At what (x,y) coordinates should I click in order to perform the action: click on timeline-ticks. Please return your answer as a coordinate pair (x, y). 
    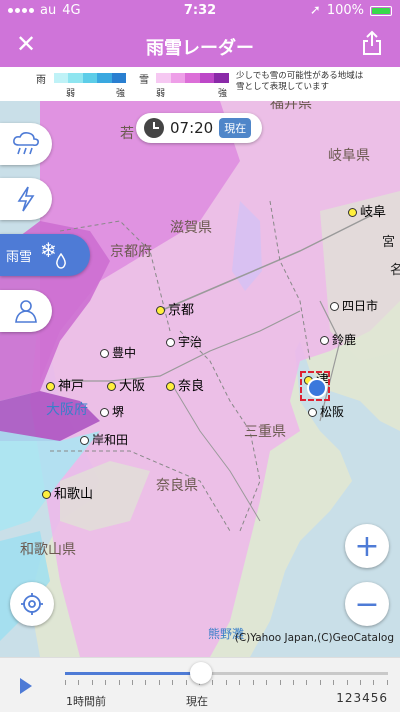
    Looking at the image, I should click on (226, 683).